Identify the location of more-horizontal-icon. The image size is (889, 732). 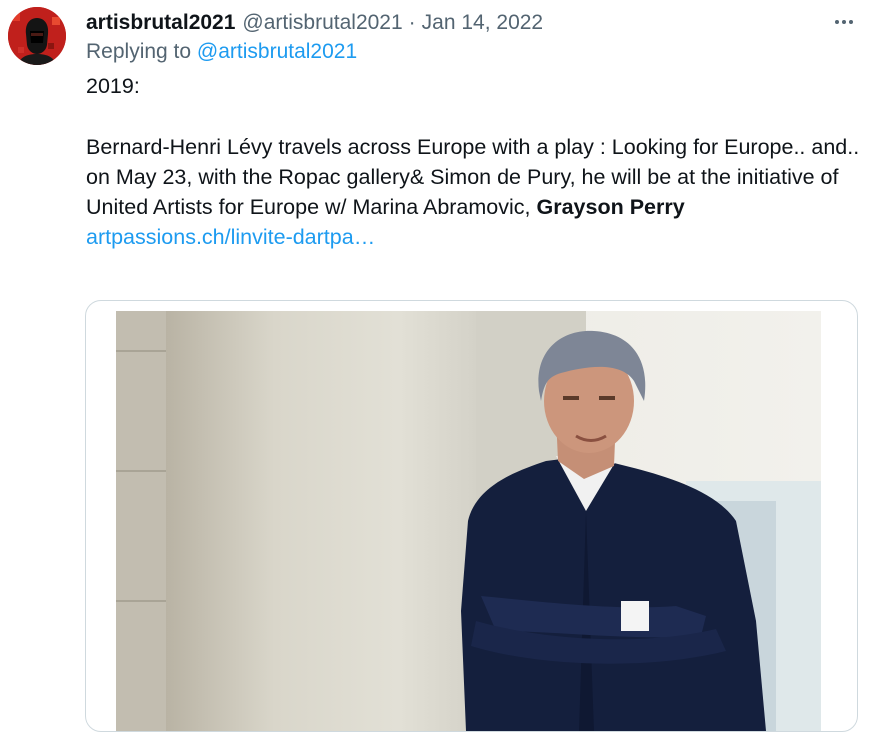
(844, 22).